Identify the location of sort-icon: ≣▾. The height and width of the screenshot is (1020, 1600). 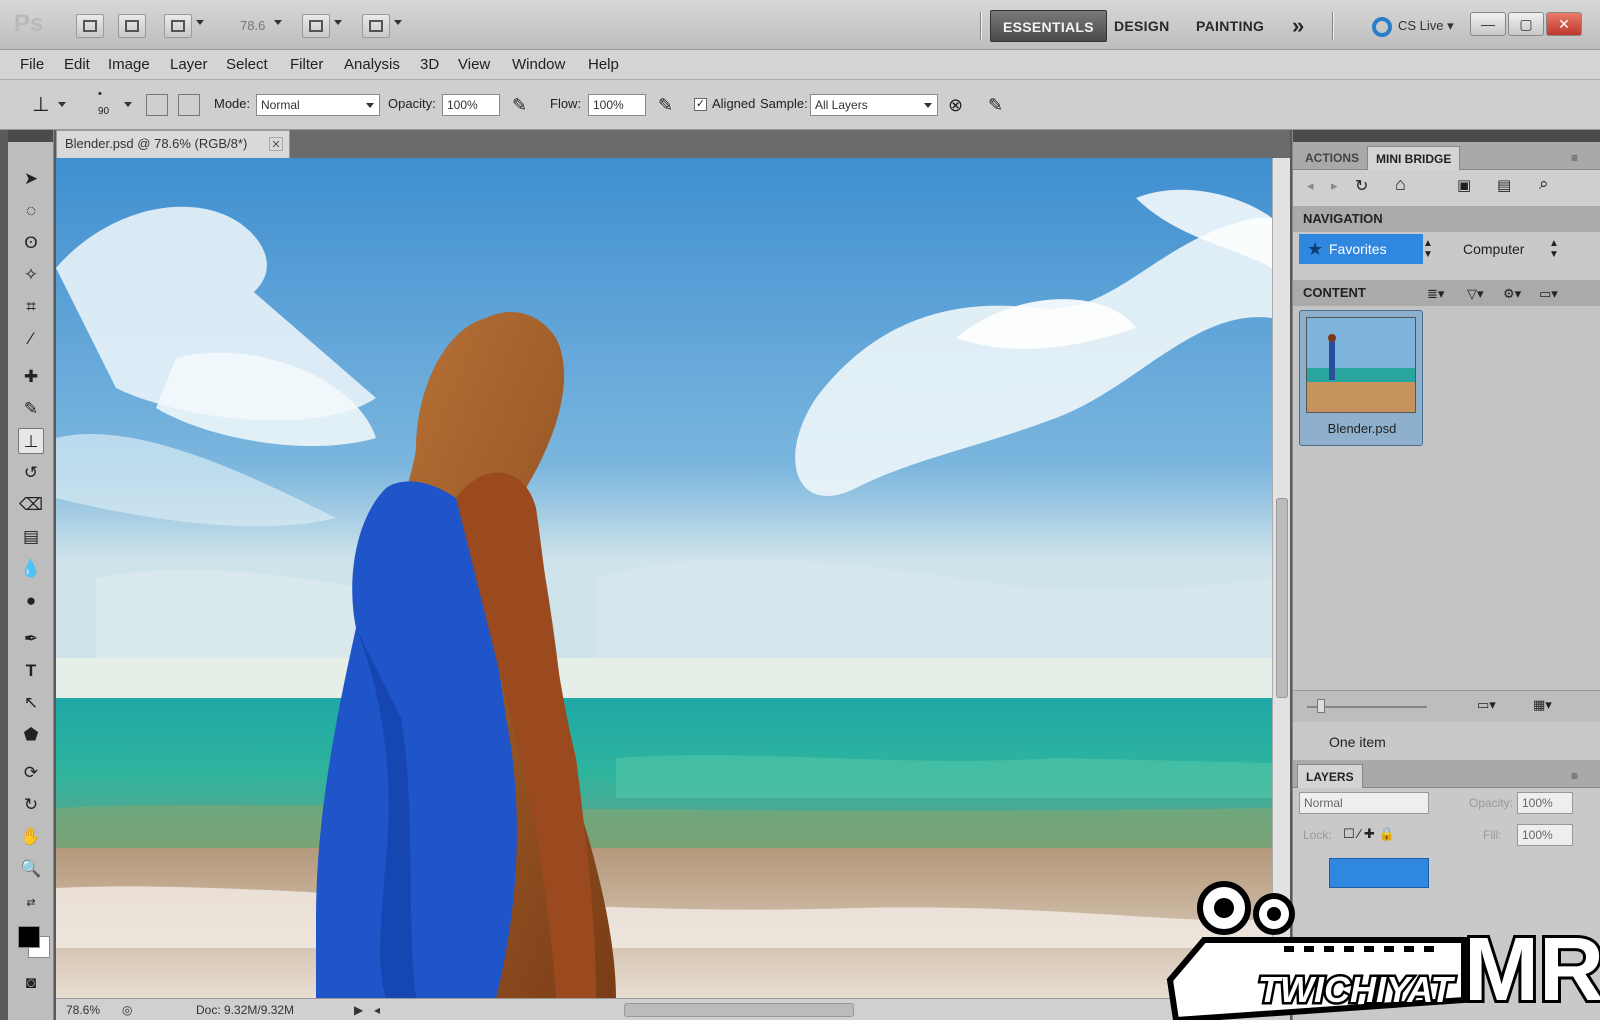
(1435, 294).